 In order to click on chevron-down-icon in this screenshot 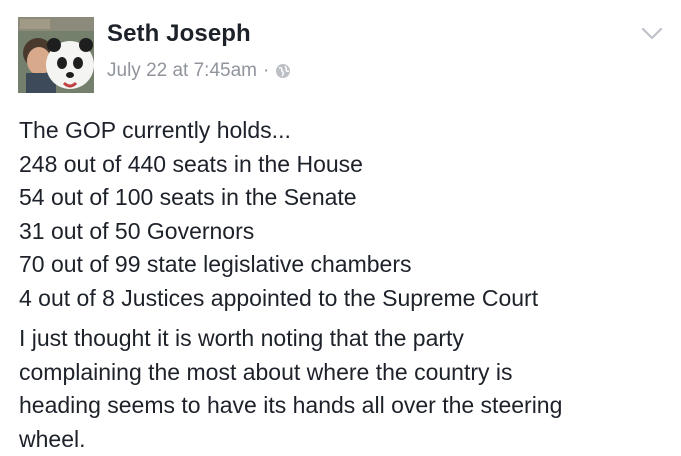, I will do `click(652, 34)`.